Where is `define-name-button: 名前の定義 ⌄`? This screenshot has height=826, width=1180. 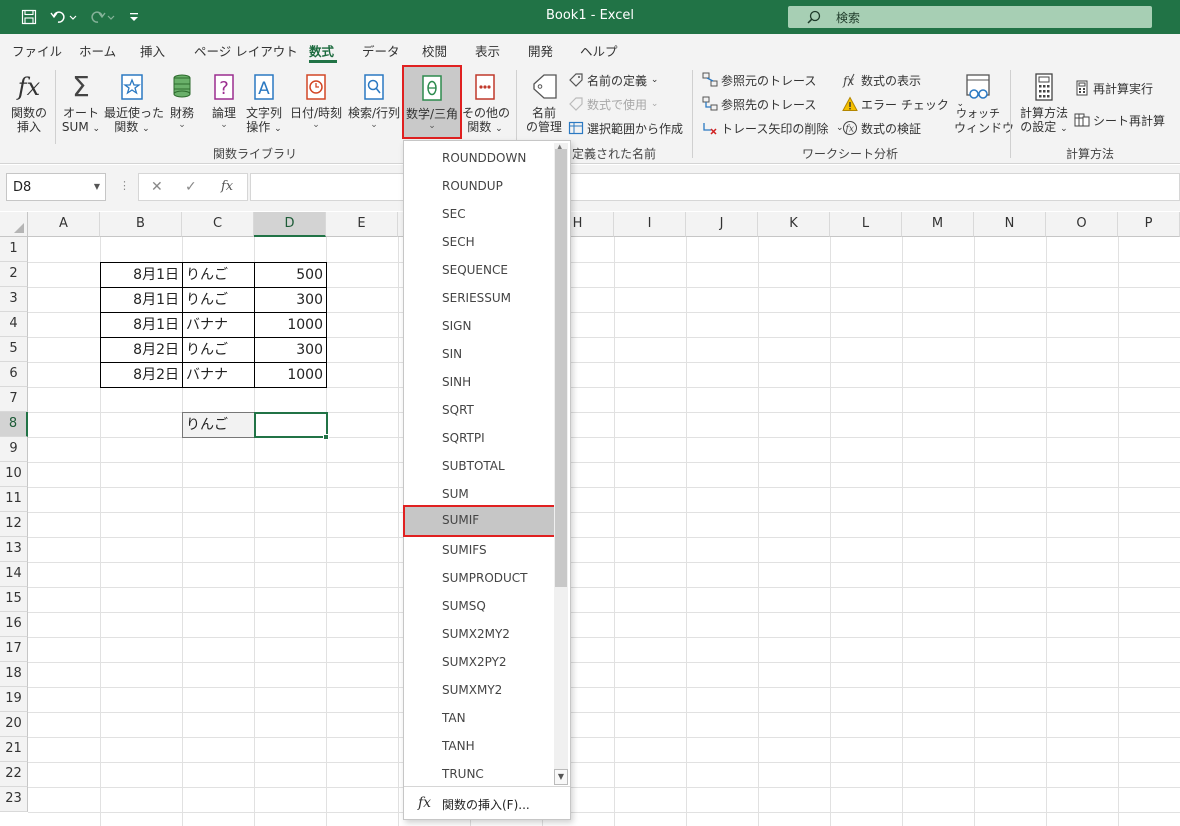 define-name-button: 名前の定義 ⌄ is located at coordinates (613, 80).